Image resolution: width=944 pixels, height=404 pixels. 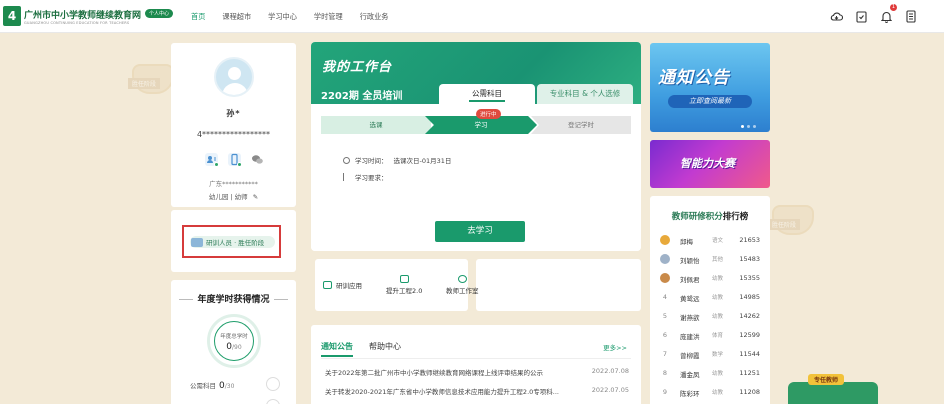 I want to click on tab-public-subjects: 公需科目, so click(x=487, y=94).